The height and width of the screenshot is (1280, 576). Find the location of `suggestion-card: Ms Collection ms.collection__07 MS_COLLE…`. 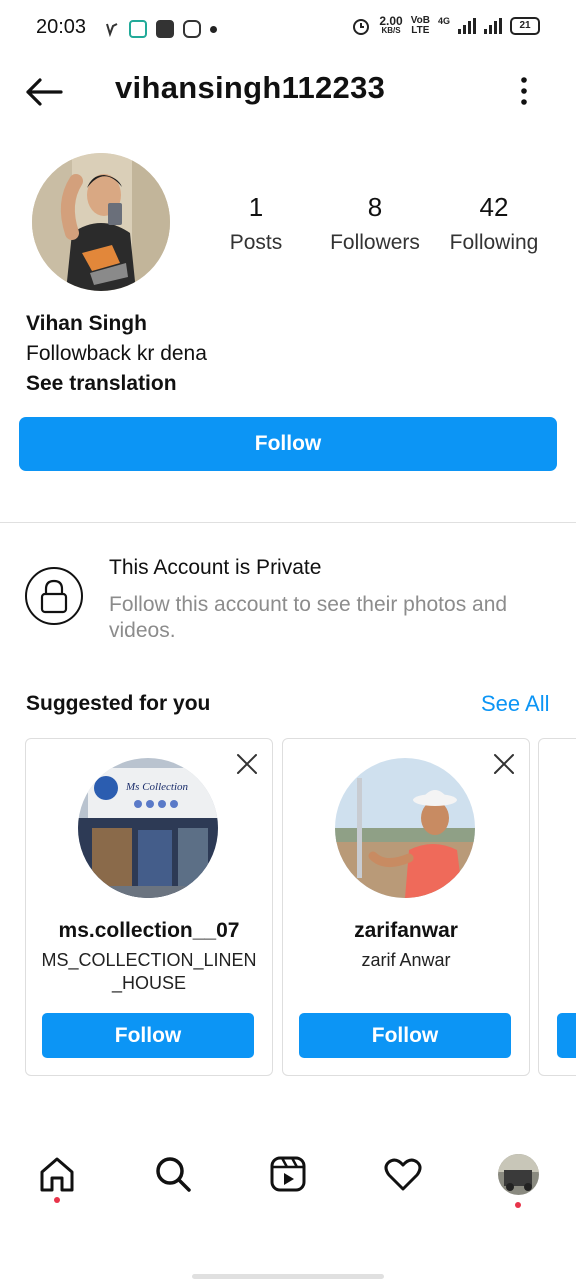

suggestion-card: Ms Collection ms.collection__07 MS_COLLE… is located at coordinates (149, 907).